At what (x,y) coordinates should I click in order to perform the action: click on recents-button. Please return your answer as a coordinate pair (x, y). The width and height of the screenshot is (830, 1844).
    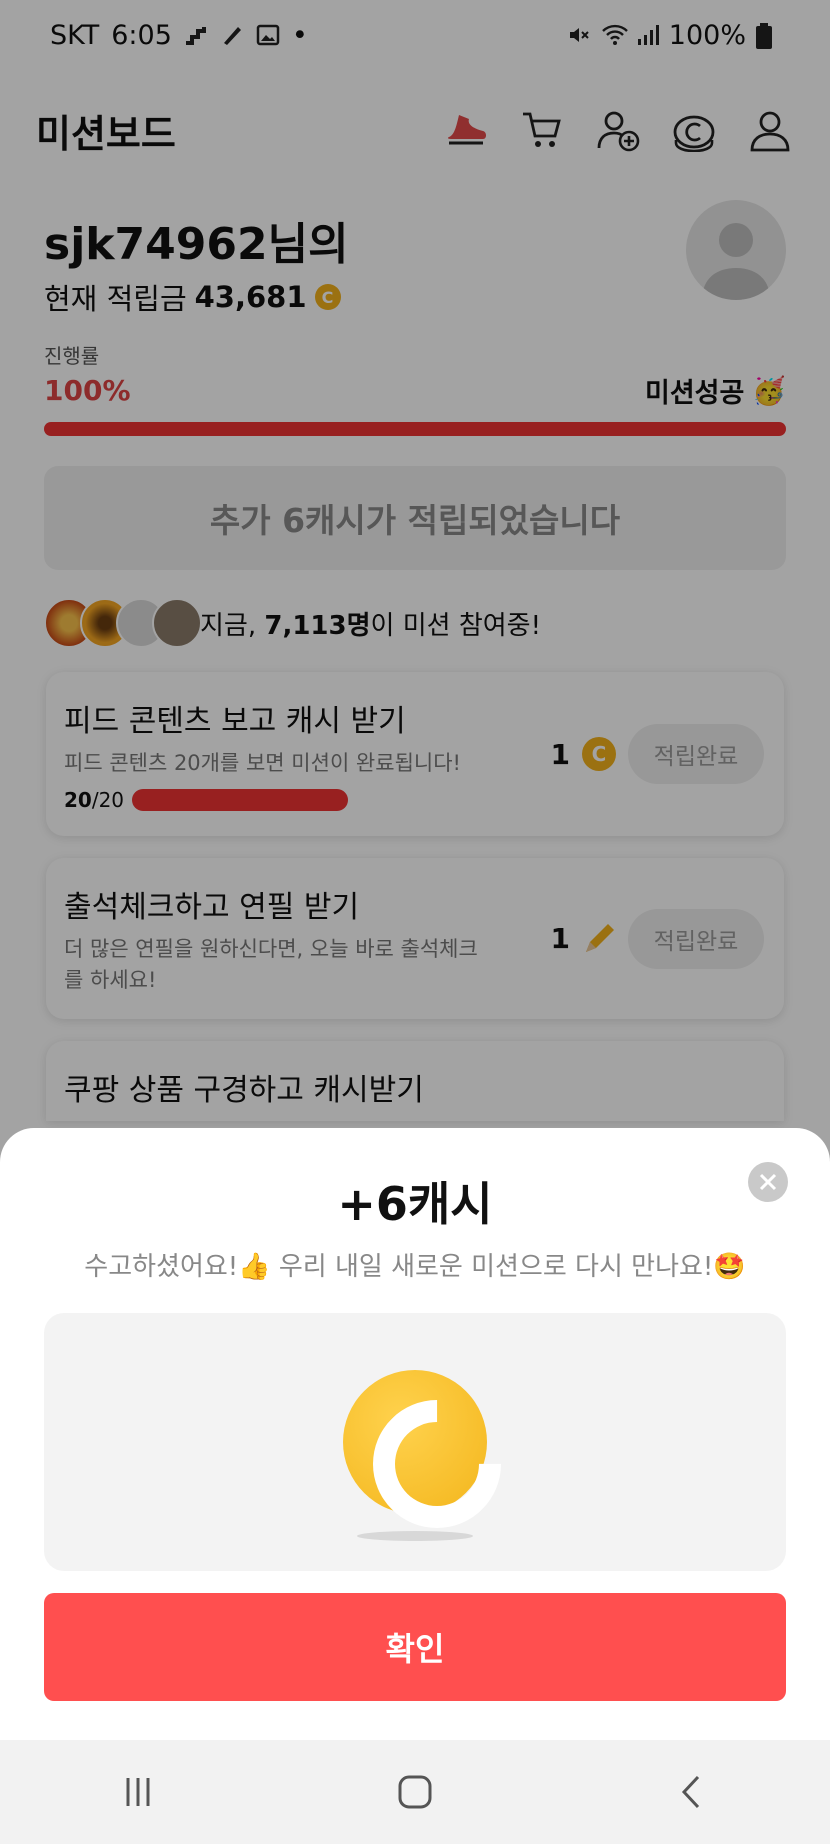
    Looking at the image, I should click on (138, 1792).